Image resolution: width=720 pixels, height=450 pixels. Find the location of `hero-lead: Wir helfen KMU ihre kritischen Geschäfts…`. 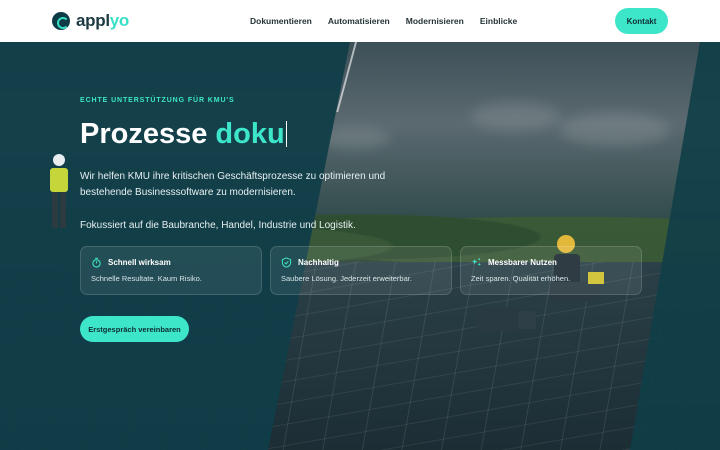

hero-lead: Wir helfen KMU ihre kritischen Geschäfts… is located at coordinates (233, 184).